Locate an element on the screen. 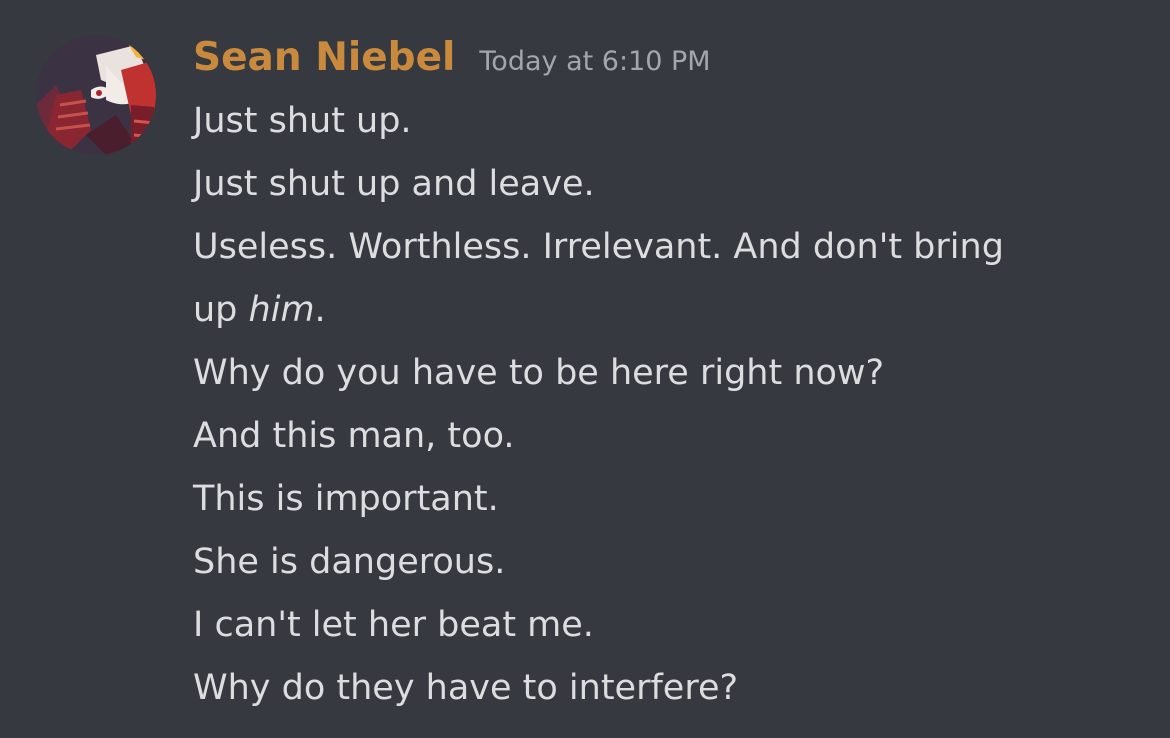  message-line: Why do you have to be here right now? is located at coordinates (539, 373).